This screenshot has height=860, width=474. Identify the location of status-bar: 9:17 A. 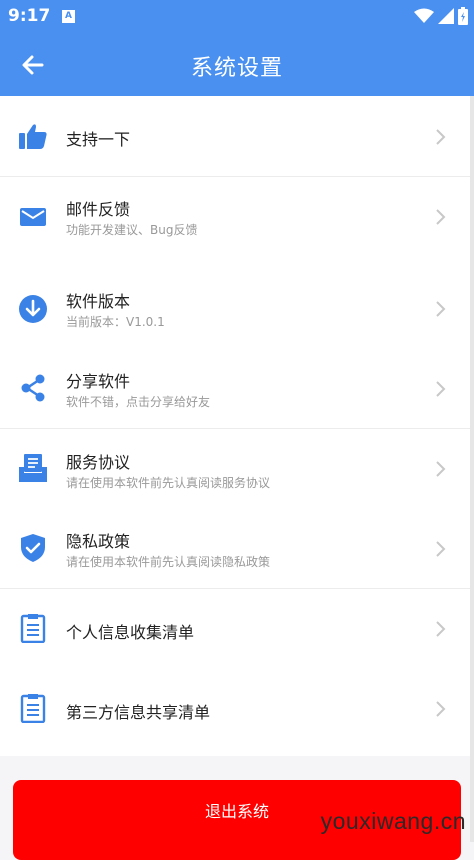
(237, 16).